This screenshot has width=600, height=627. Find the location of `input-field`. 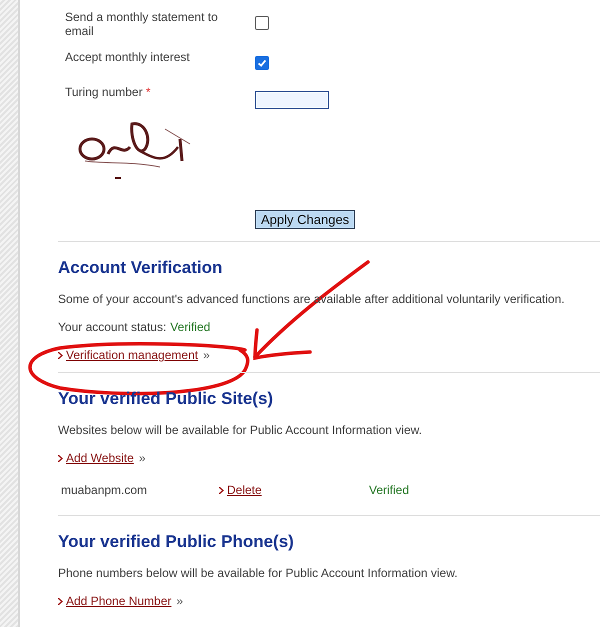

input-field is located at coordinates (292, 100).